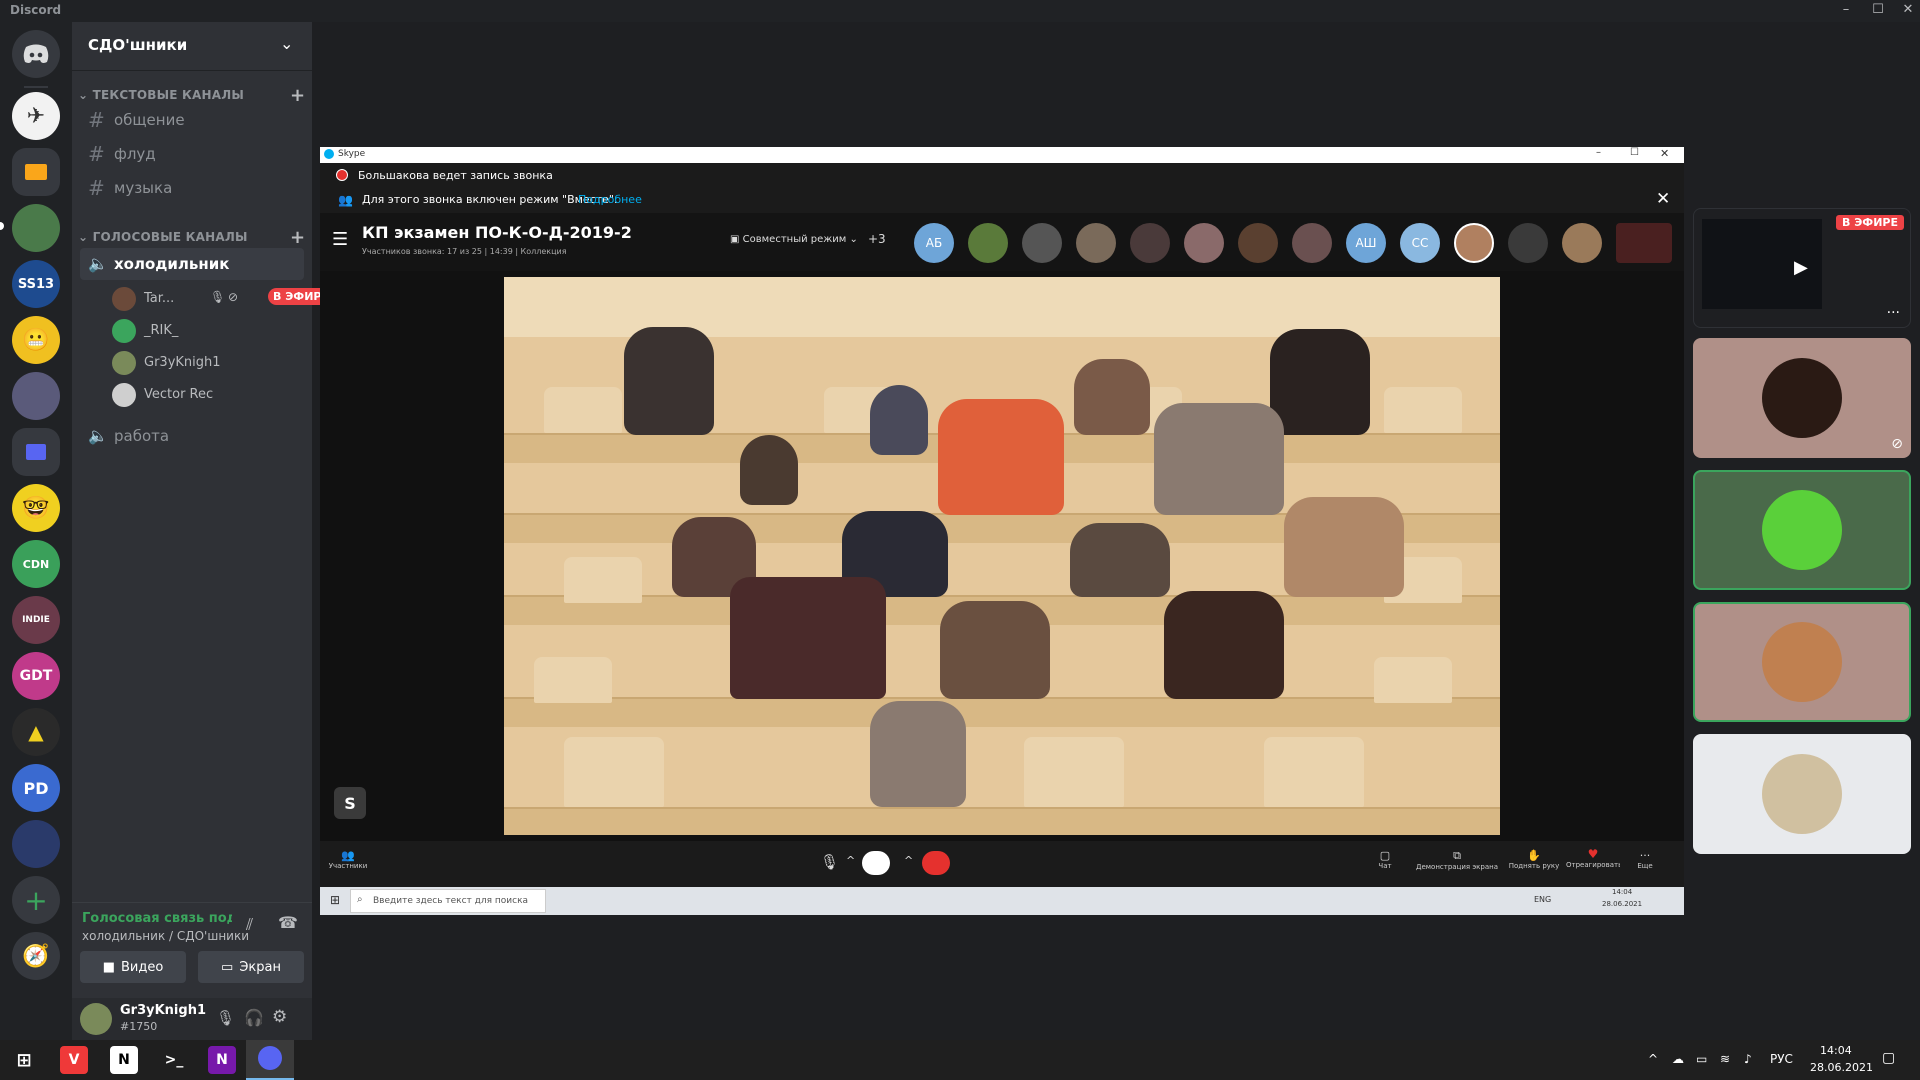 The width and height of the screenshot is (1920, 1080). Describe the element at coordinates (1534, 859) in the screenshot. I see `raise-hand-button: ✋ Поднять руку` at that location.